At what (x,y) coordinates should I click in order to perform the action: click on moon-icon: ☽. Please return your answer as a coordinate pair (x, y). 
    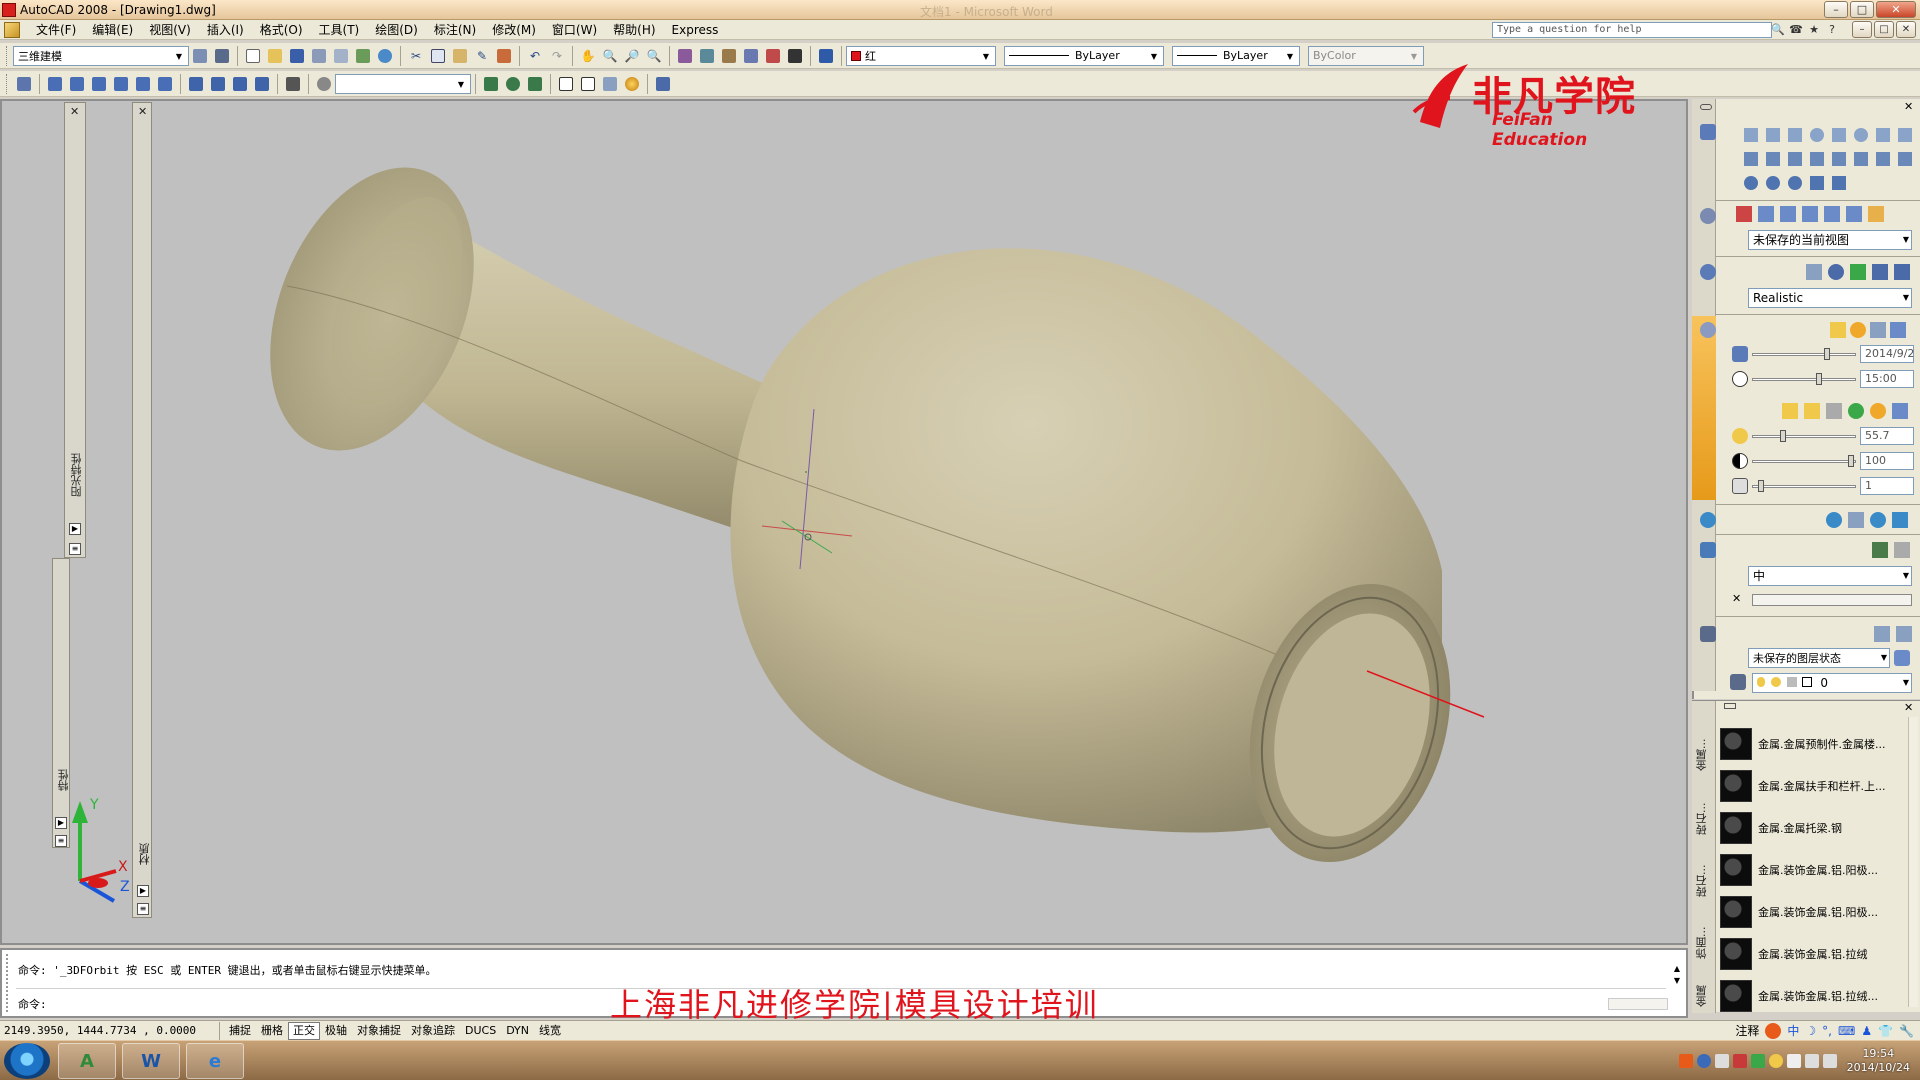
    Looking at the image, I should click on (1810, 1031).